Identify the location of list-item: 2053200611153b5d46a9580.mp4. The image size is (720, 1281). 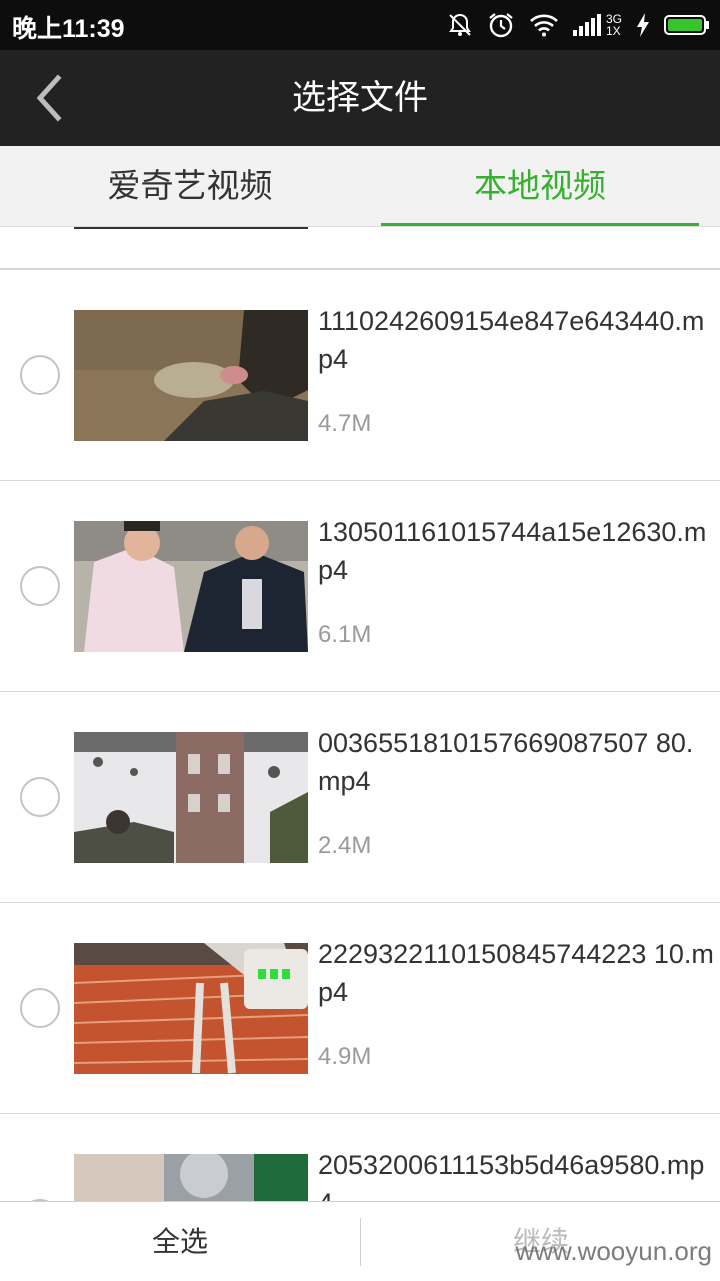
(360, 1157).